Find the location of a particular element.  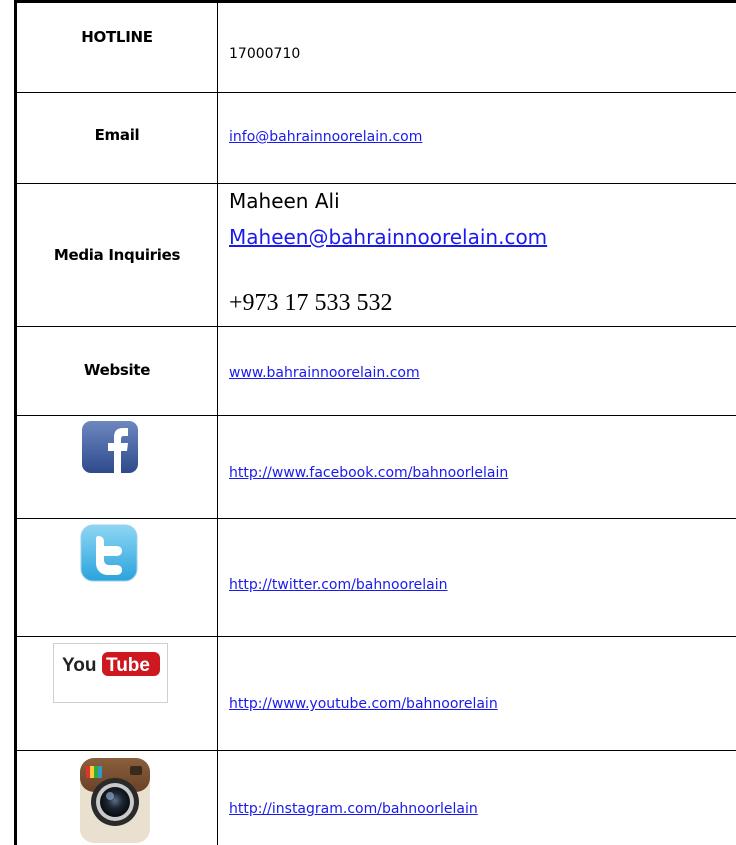

youtube-icon: You Tube is located at coordinates (110, 673).